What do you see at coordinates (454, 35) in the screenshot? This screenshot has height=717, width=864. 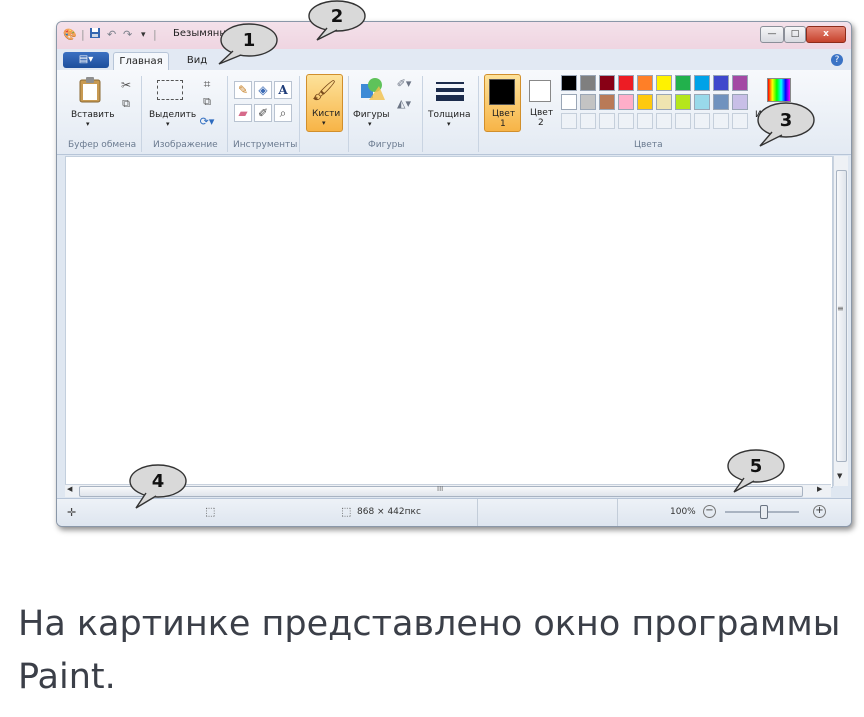 I see `title-bar: 🎨 | ↶ ↷ ▾ | Безымянн — □ x` at bounding box center [454, 35].